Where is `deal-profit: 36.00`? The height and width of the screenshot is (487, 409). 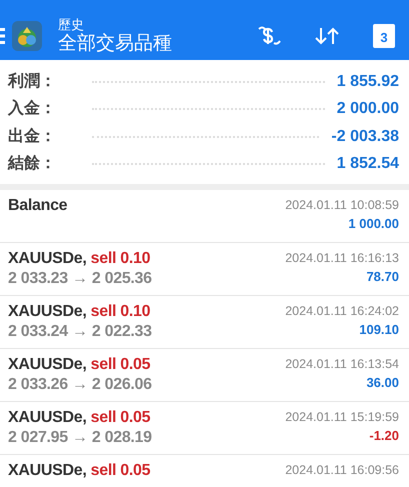
deal-profit: 36.00 is located at coordinates (382, 383).